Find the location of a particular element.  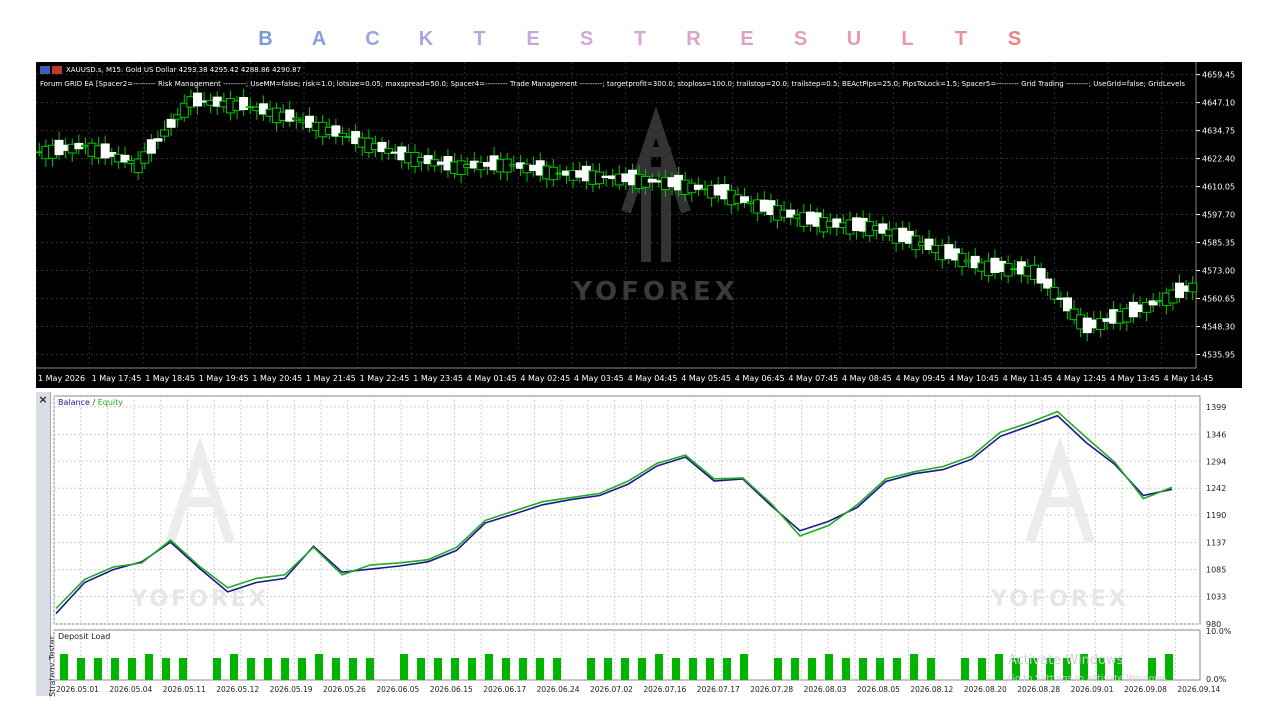

time-label: 1 May 19:45 is located at coordinates (224, 378).